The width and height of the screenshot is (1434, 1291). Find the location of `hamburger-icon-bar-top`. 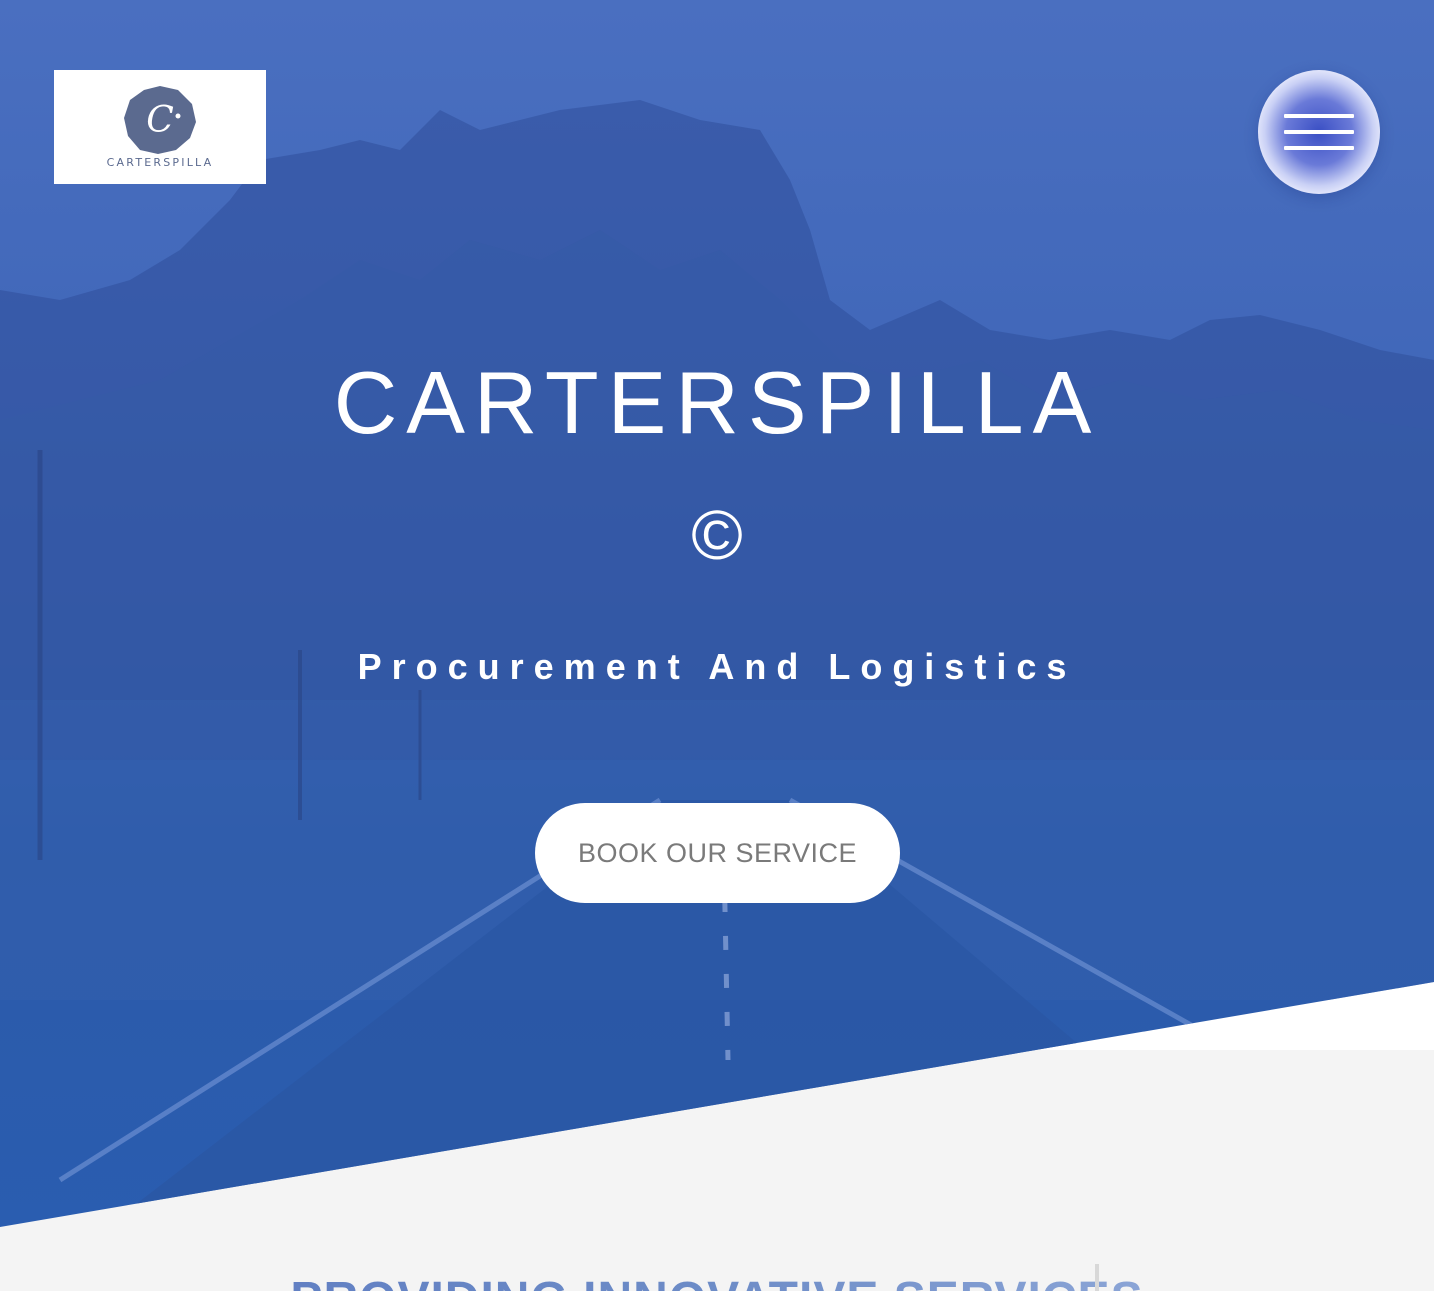

hamburger-icon-bar-top is located at coordinates (1319, 116).